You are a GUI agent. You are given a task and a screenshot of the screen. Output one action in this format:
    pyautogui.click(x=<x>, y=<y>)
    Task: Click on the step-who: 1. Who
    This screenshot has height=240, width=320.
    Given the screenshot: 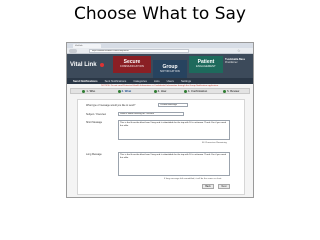 What is the action you would take?
    pyautogui.click(x=89, y=91)
    